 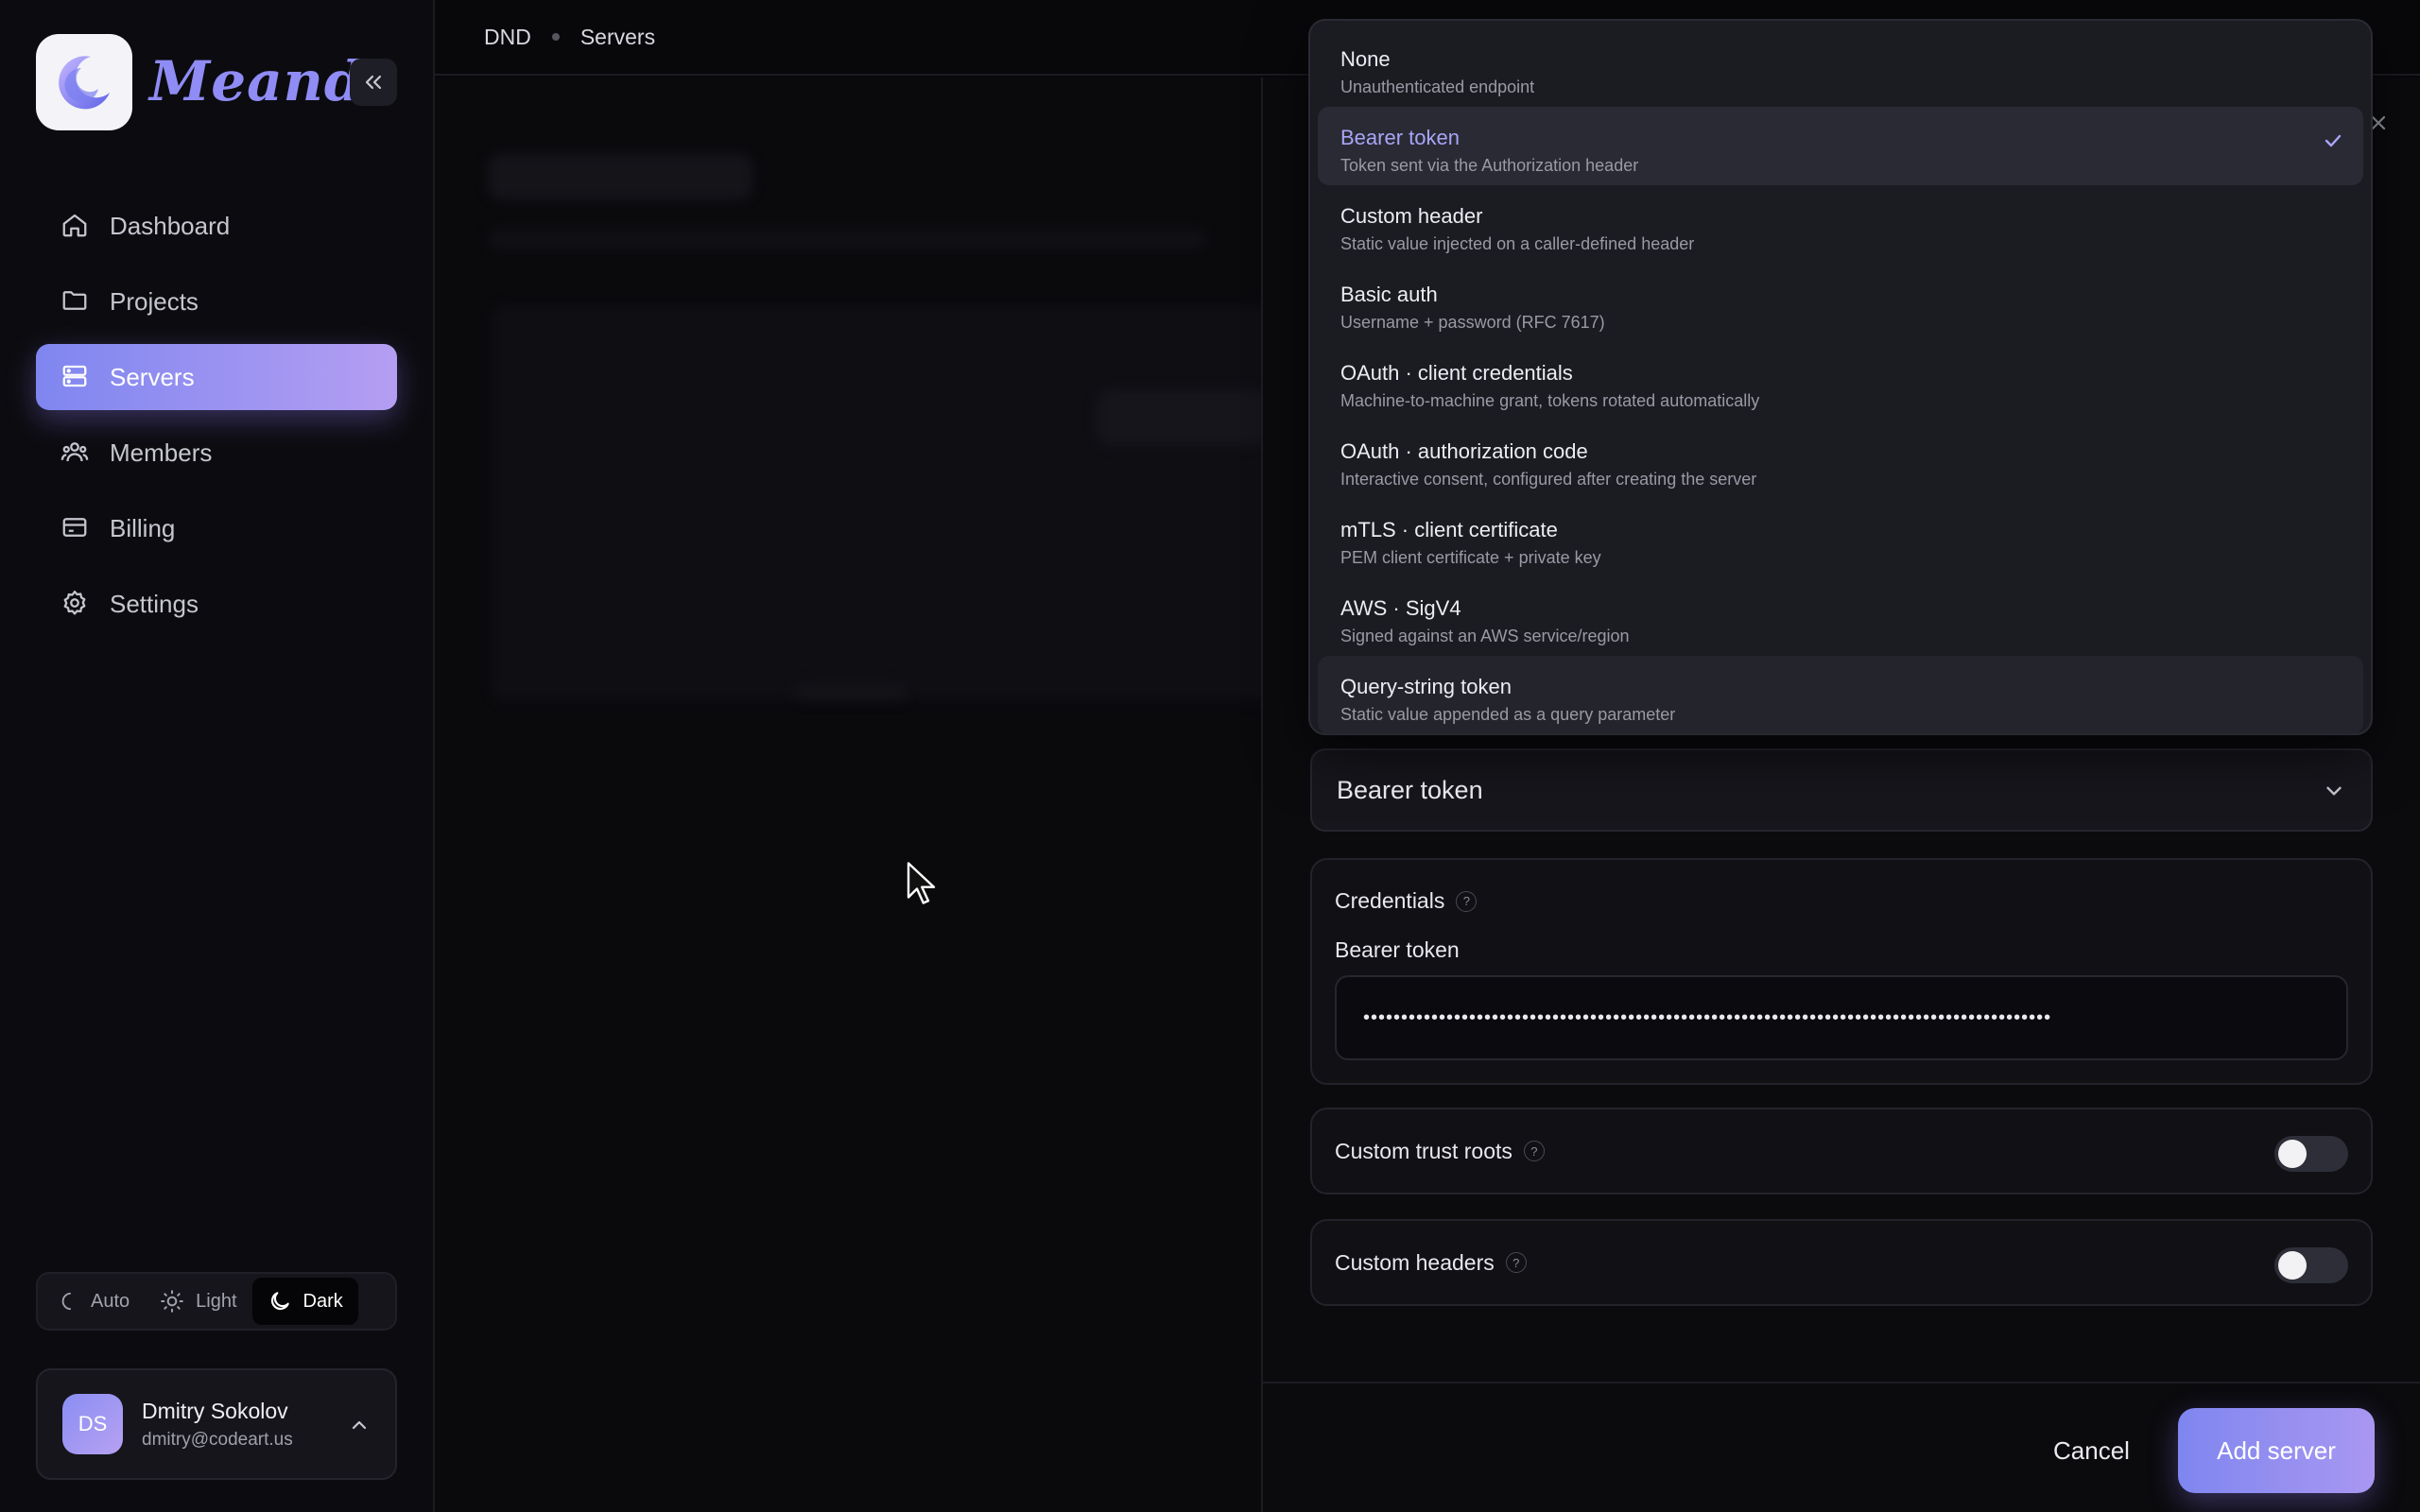 I want to click on chevron-down-icon, so click(x=2334, y=791).